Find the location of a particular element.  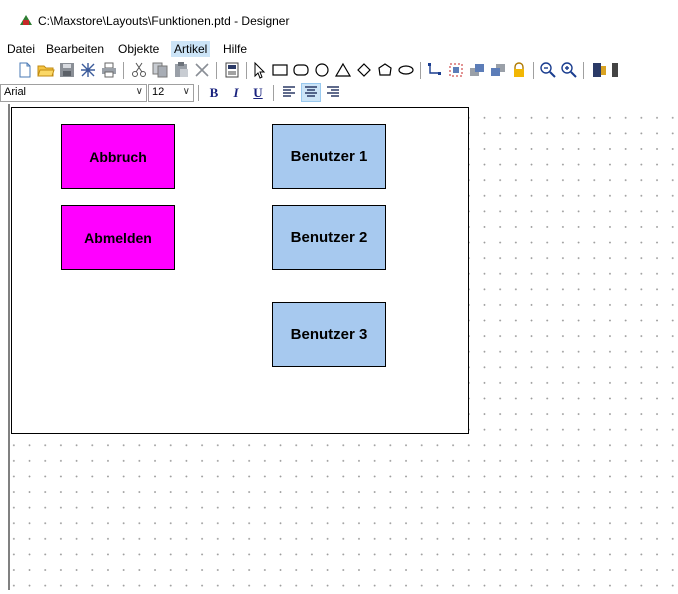

pointer-icon is located at coordinates (259, 70).